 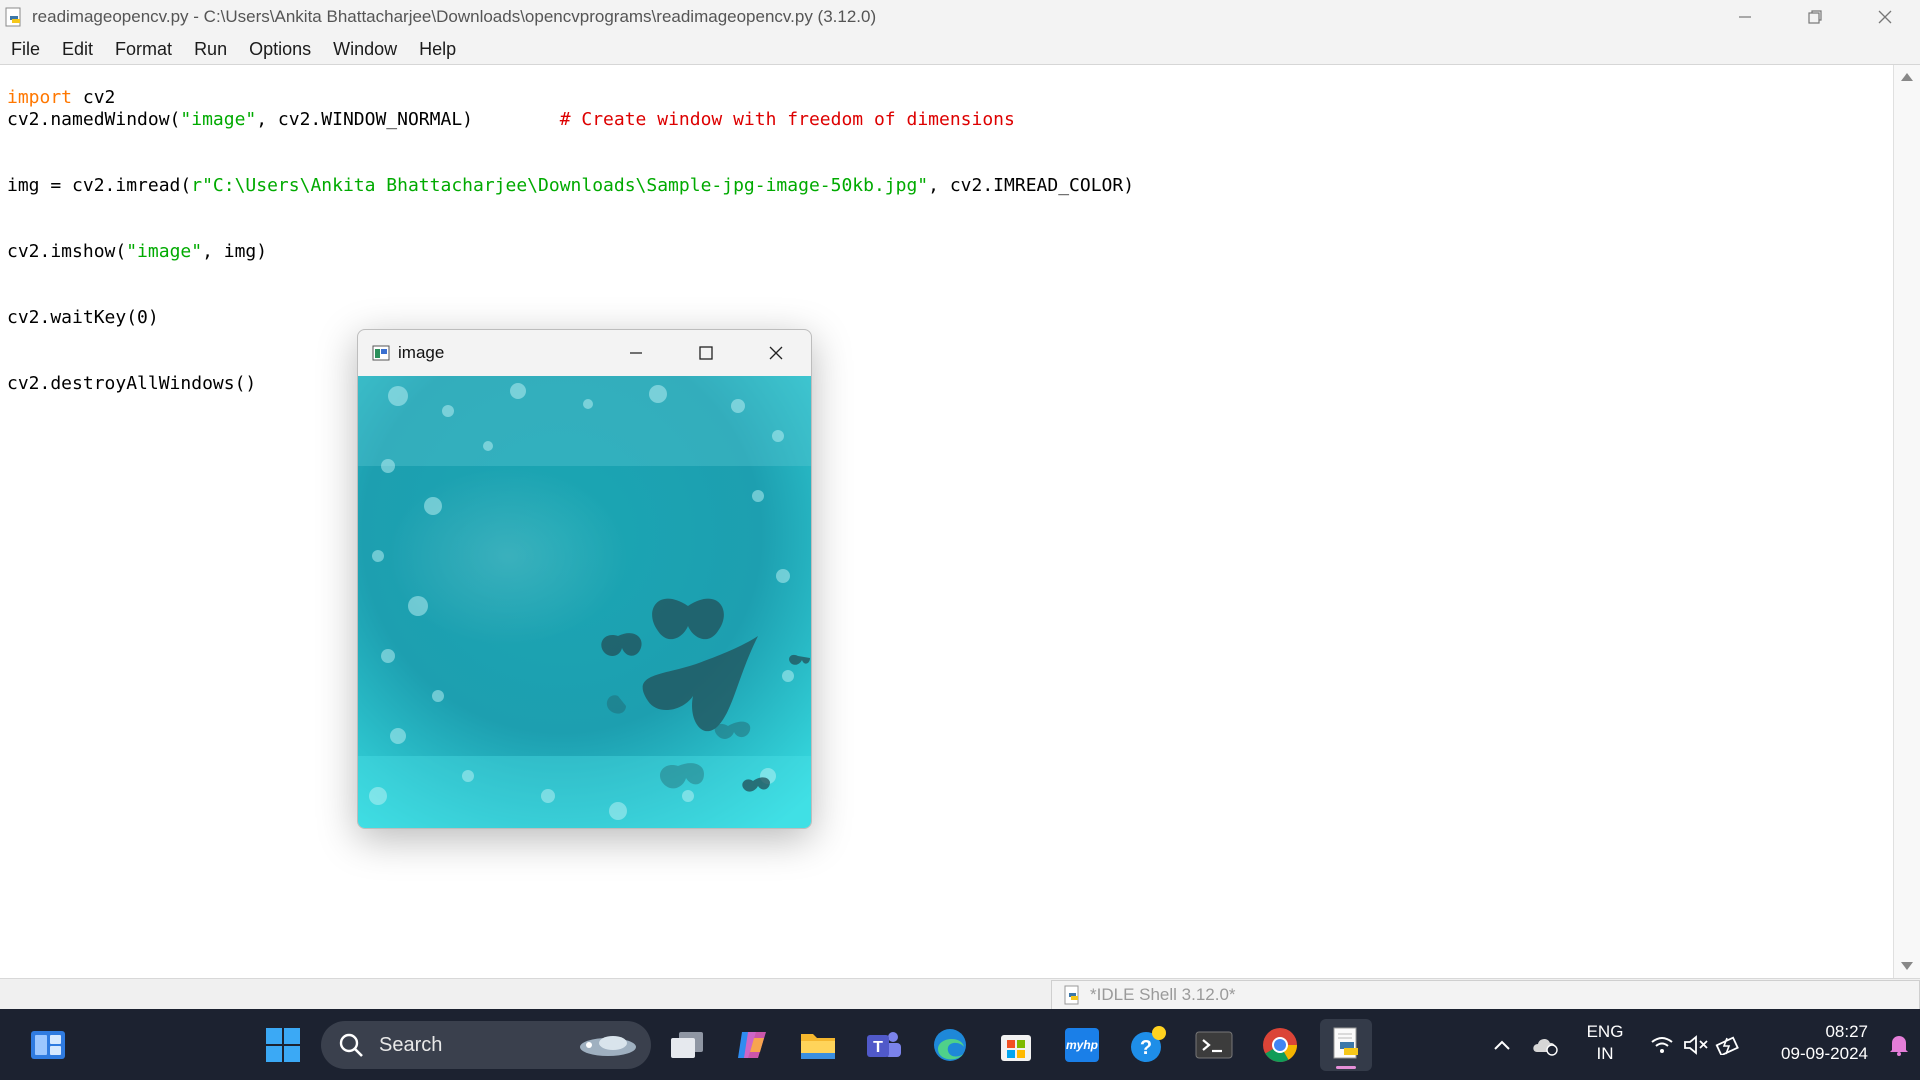 What do you see at coordinates (25, 49) in the screenshot?
I see `menu-file: File` at bounding box center [25, 49].